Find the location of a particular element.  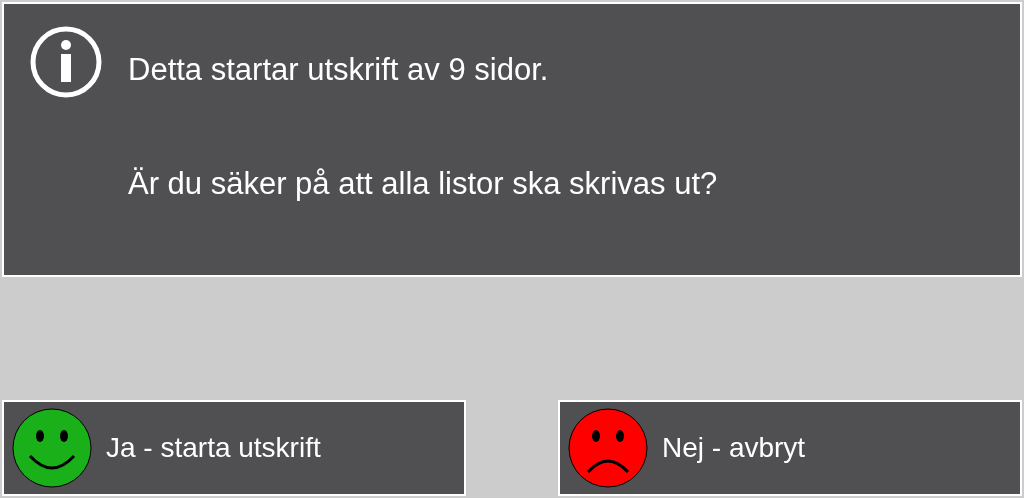

message-text: Detta startar utskrift av 9 sidor. is located at coordinates (339, 70).